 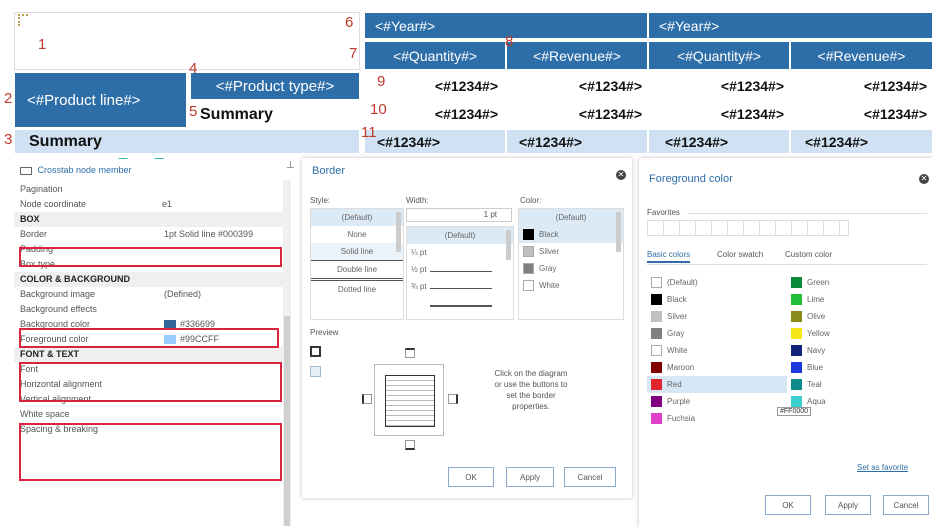 I want to click on row11-cell-1: <#1234#>, so click(x=435, y=141).